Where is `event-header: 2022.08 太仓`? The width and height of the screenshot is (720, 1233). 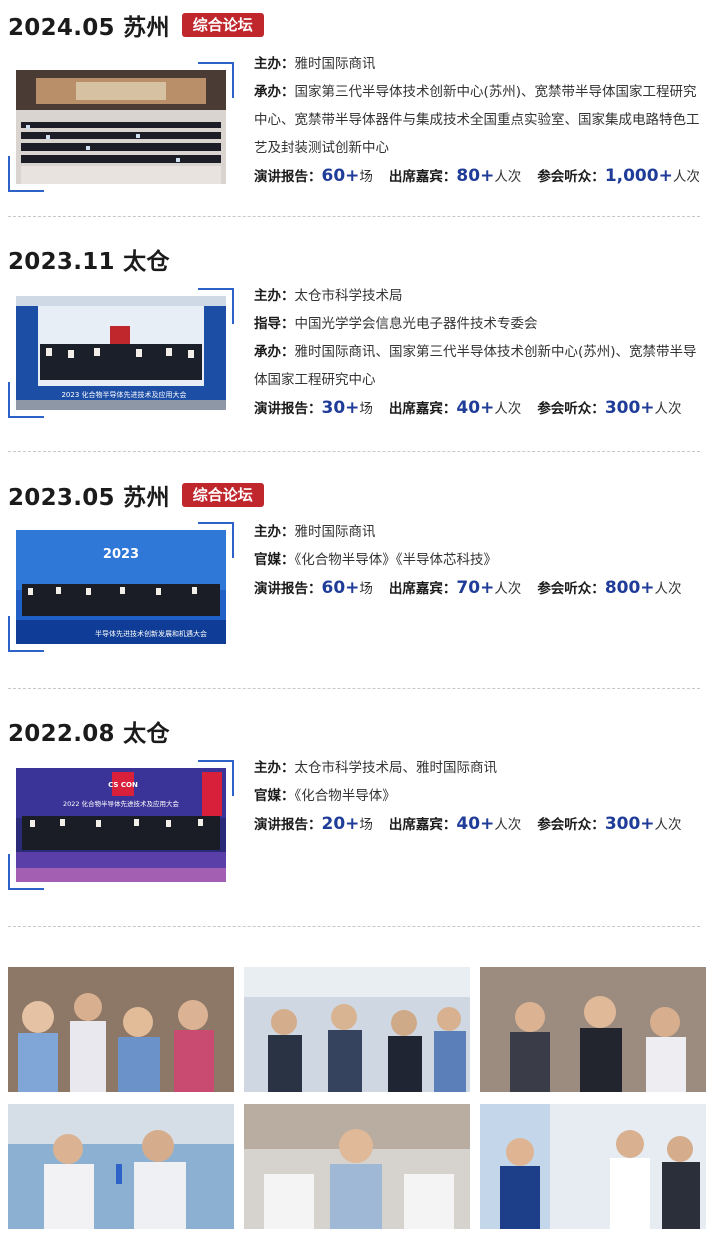 event-header: 2022.08 太仓 is located at coordinates (89, 731).